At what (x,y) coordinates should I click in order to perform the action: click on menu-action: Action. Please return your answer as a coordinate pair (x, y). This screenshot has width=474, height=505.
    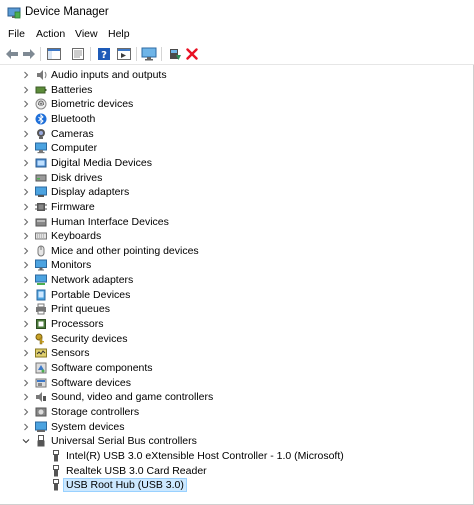
    Looking at the image, I should click on (50, 34).